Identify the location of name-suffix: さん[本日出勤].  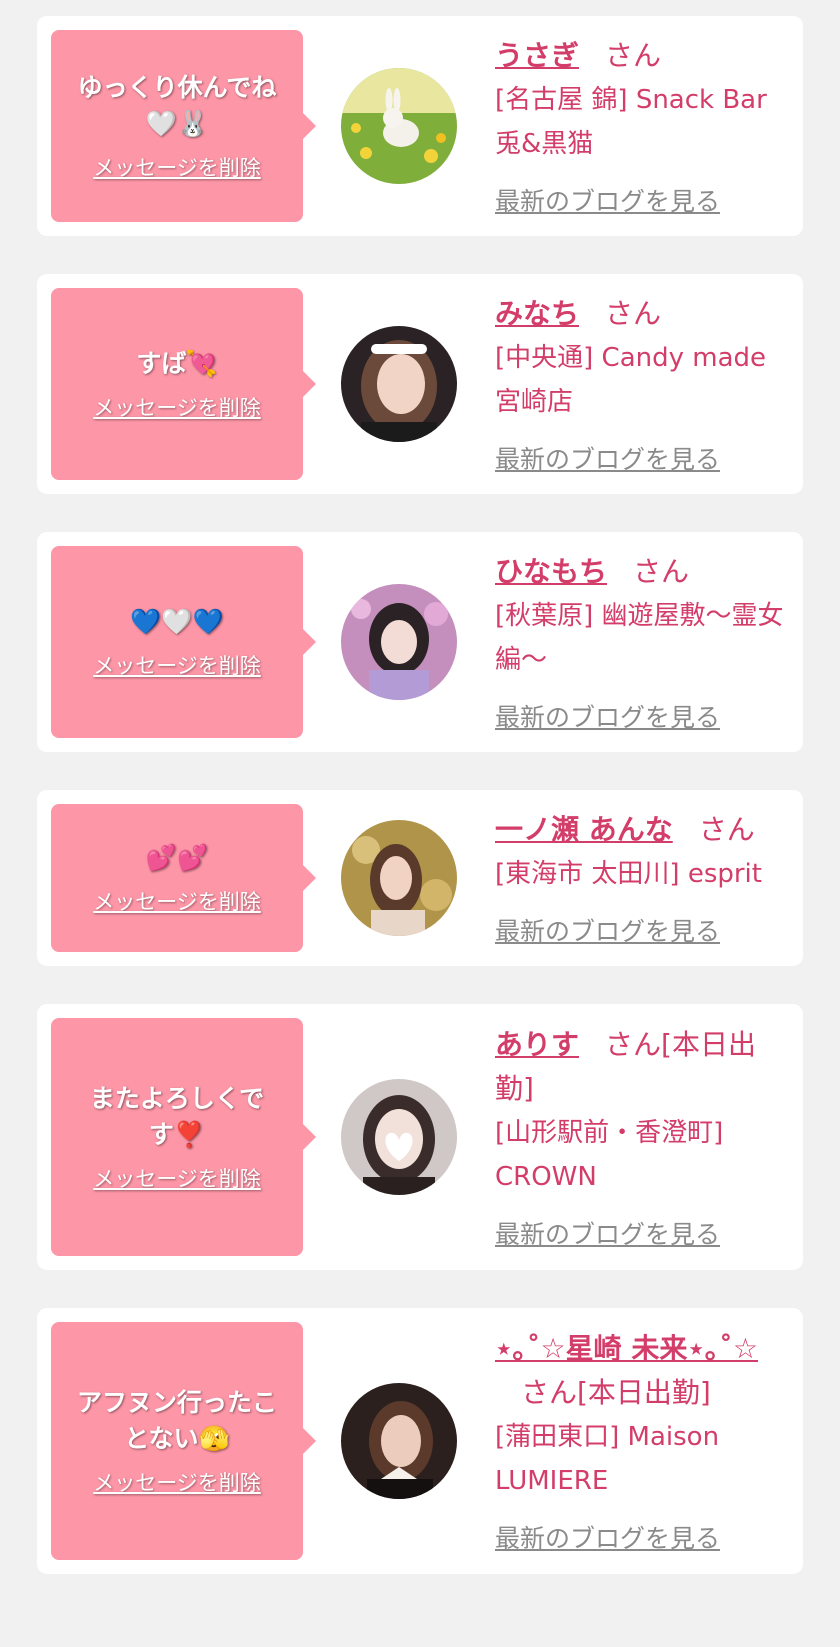
(616, 1392).